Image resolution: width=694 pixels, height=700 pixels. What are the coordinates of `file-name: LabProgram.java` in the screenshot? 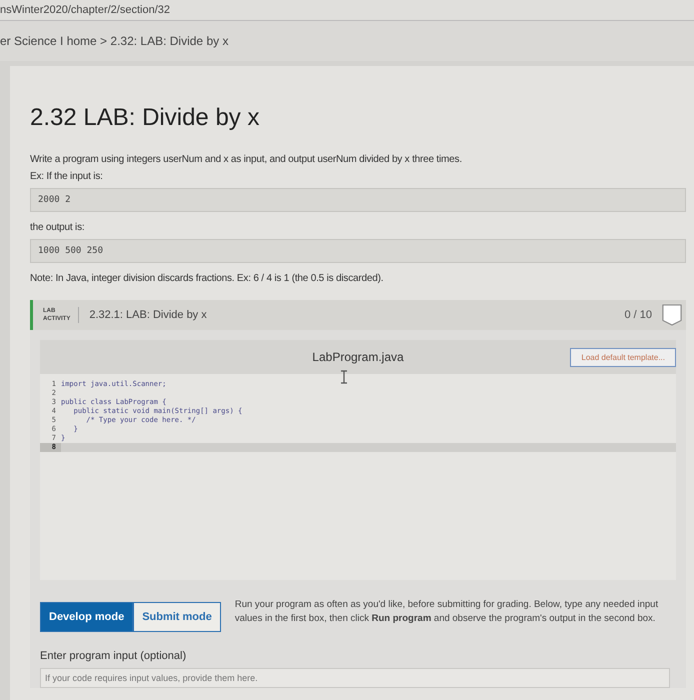 It's located at (358, 357).